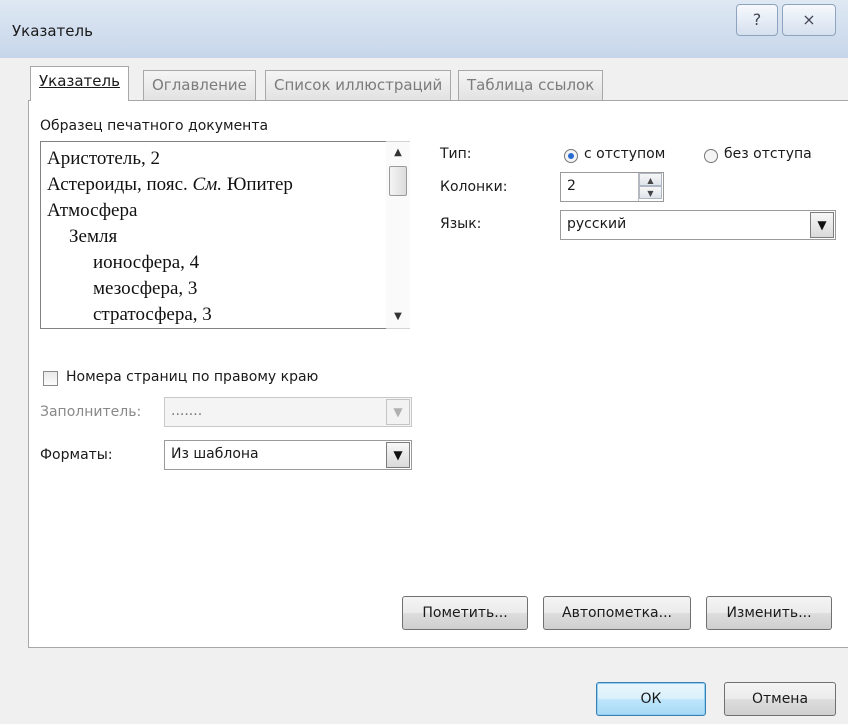 The height and width of the screenshot is (724, 848). I want to click on columns-spinner: ▲ ▼, so click(650, 187).